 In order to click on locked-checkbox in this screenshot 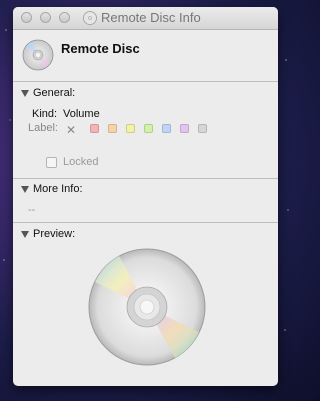, I will do `click(51, 162)`.